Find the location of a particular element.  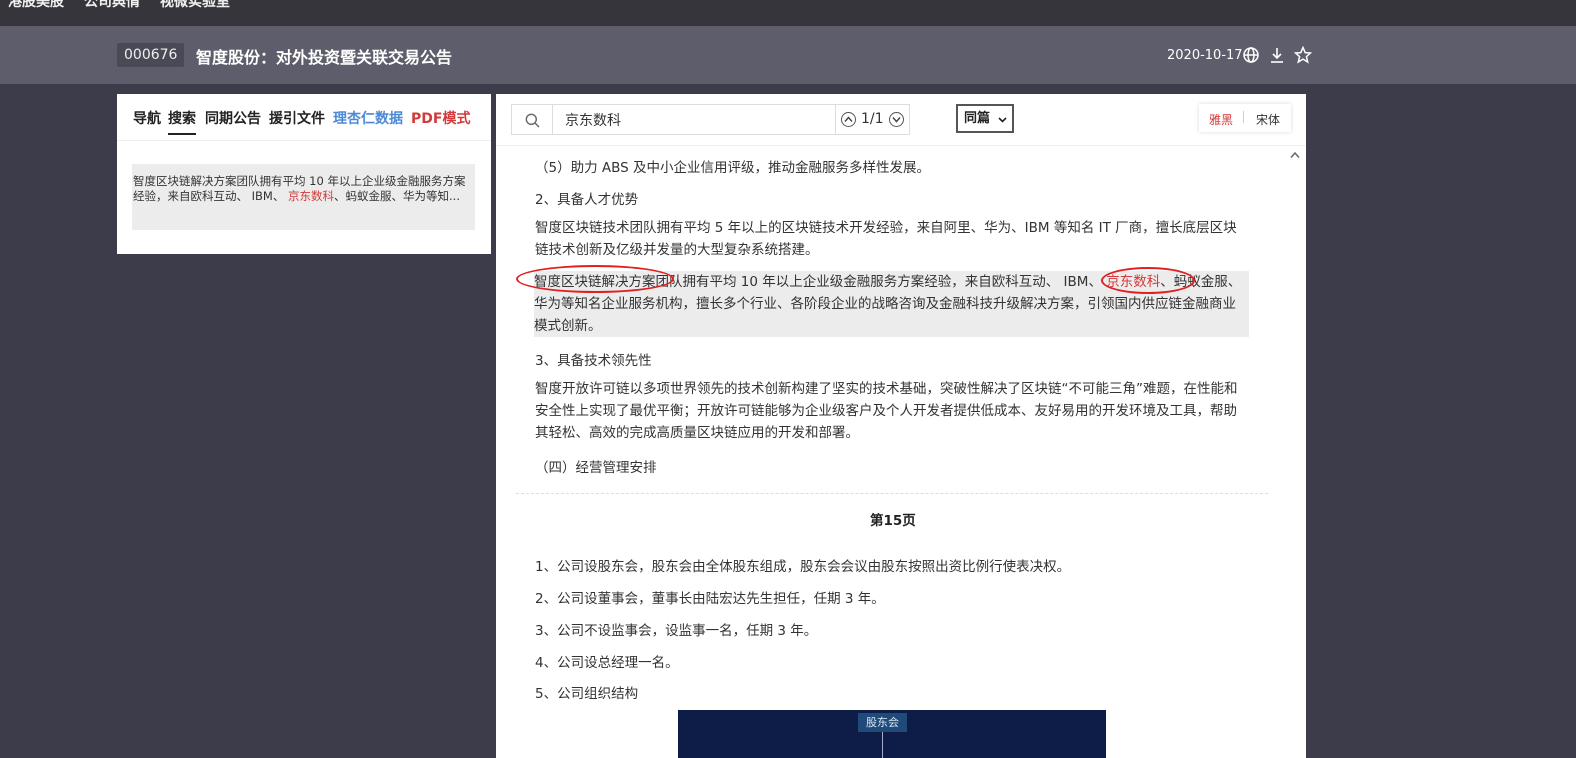

page-divider is located at coordinates (892, 493).